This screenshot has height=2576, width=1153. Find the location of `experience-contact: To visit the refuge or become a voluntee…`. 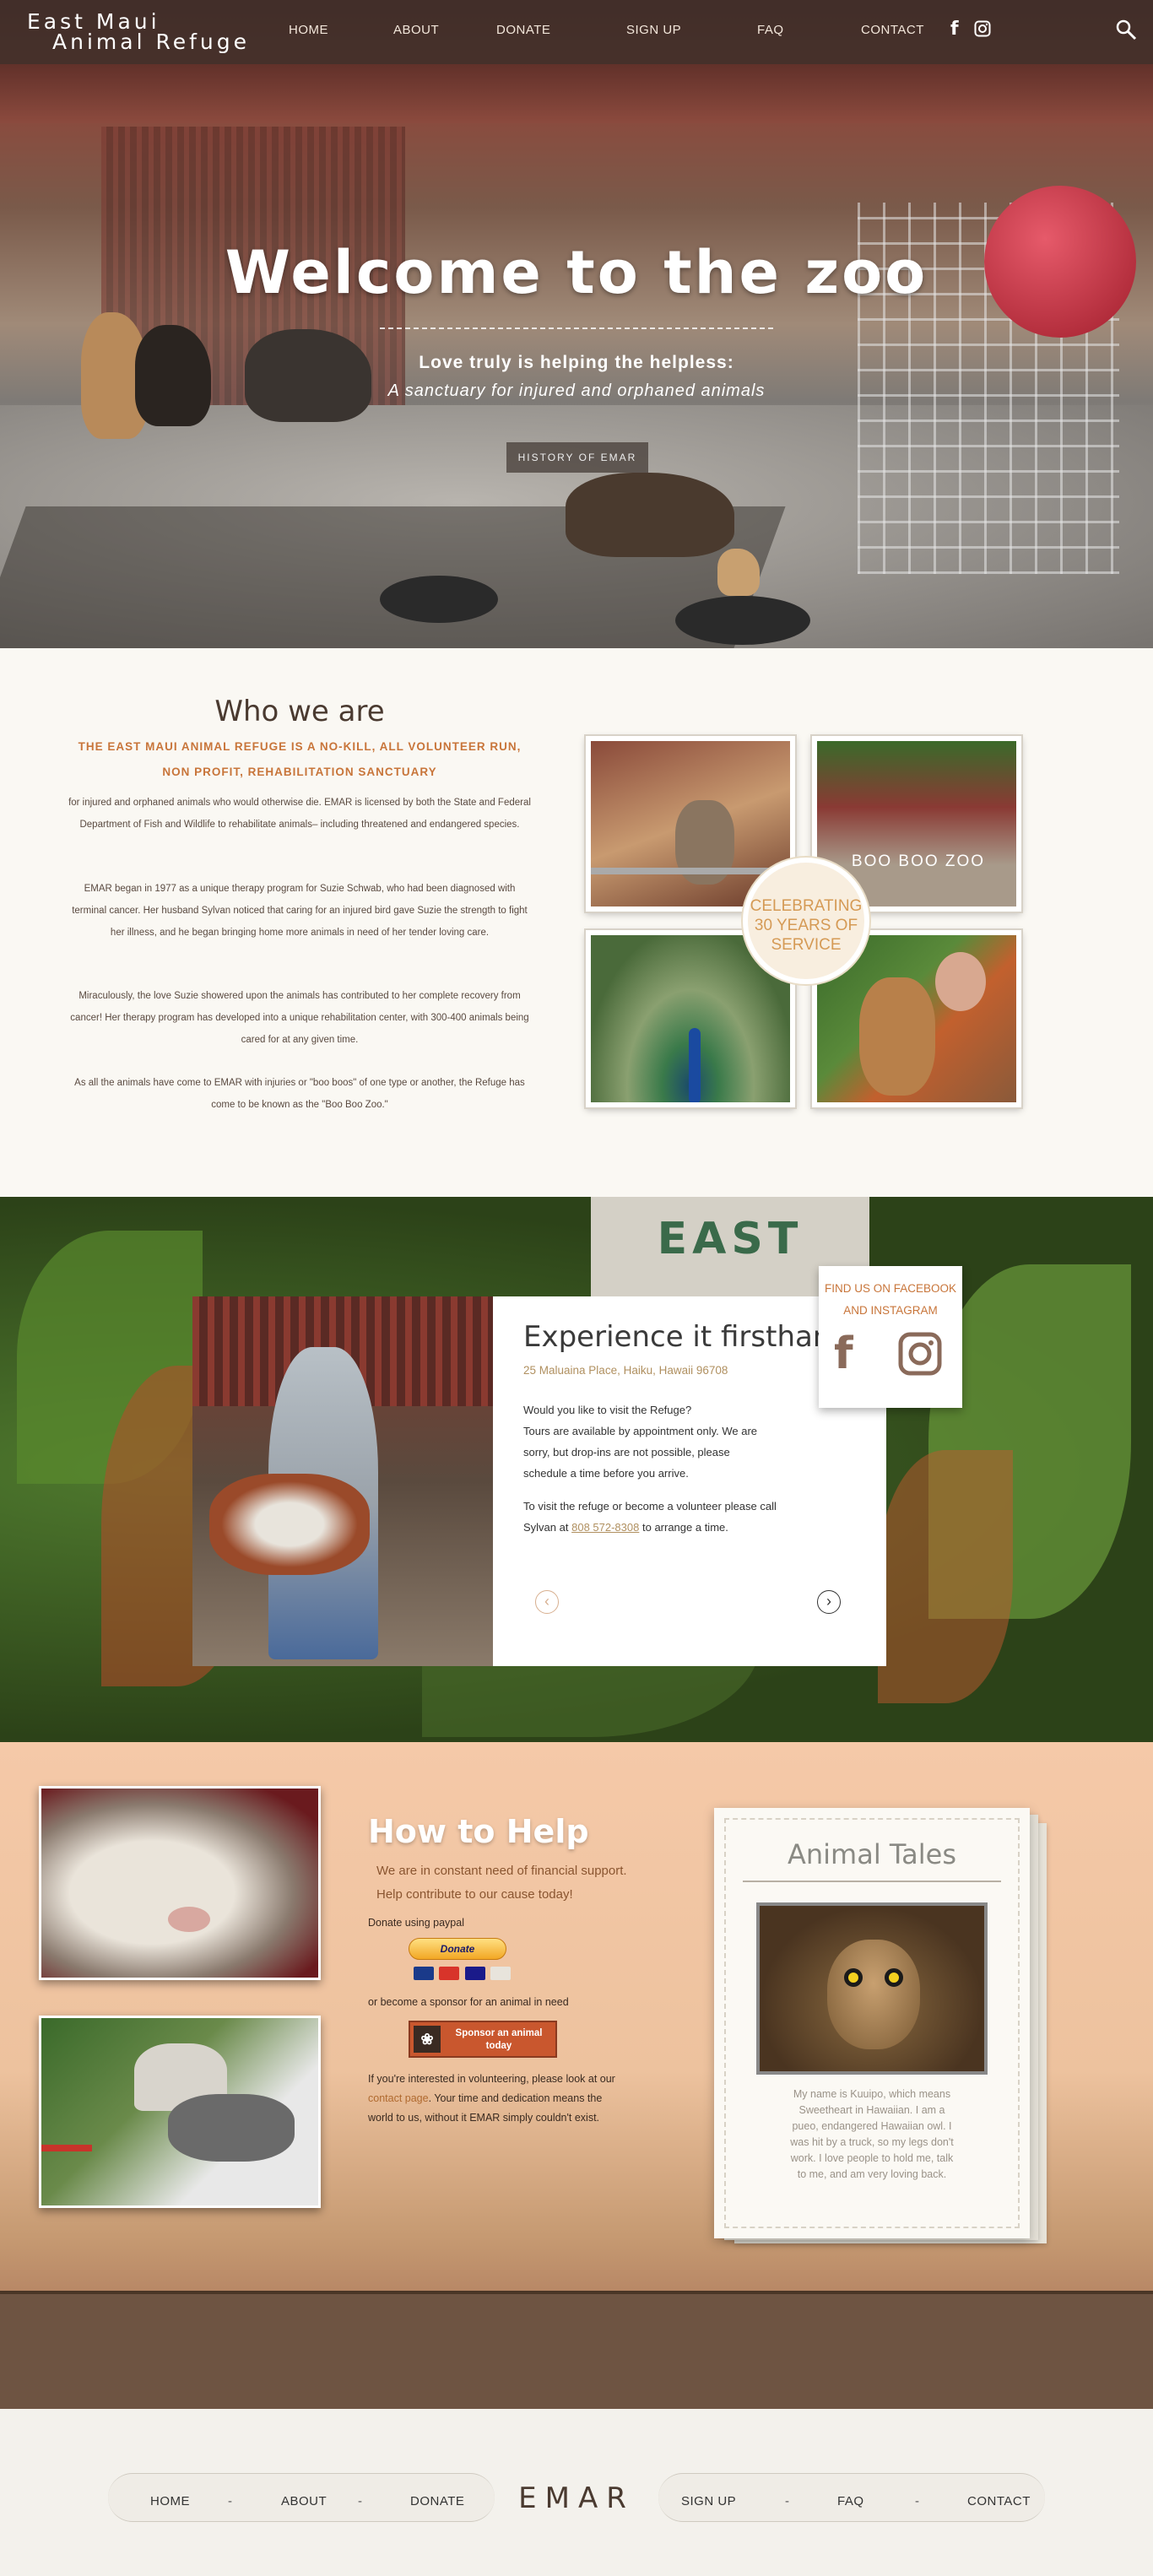

experience-contact: To visit the refuge or become a voluntee… is located at coordinates (650, 1517).